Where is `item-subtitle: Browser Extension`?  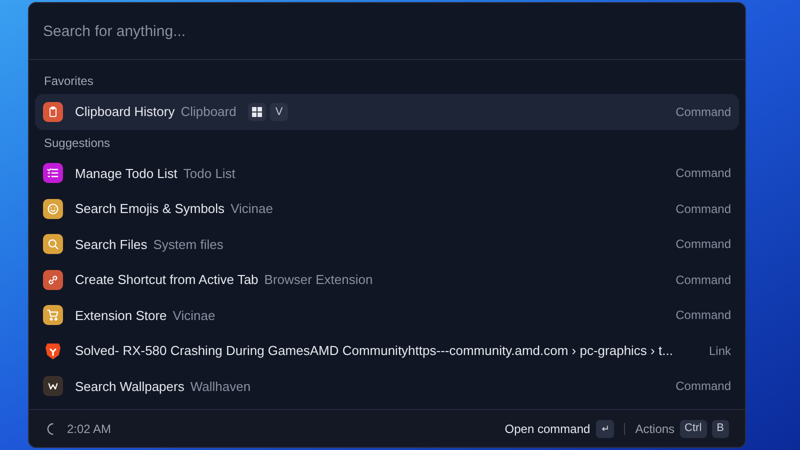 item-subtitle: Browser Extension is located at coordinates (318, 280).